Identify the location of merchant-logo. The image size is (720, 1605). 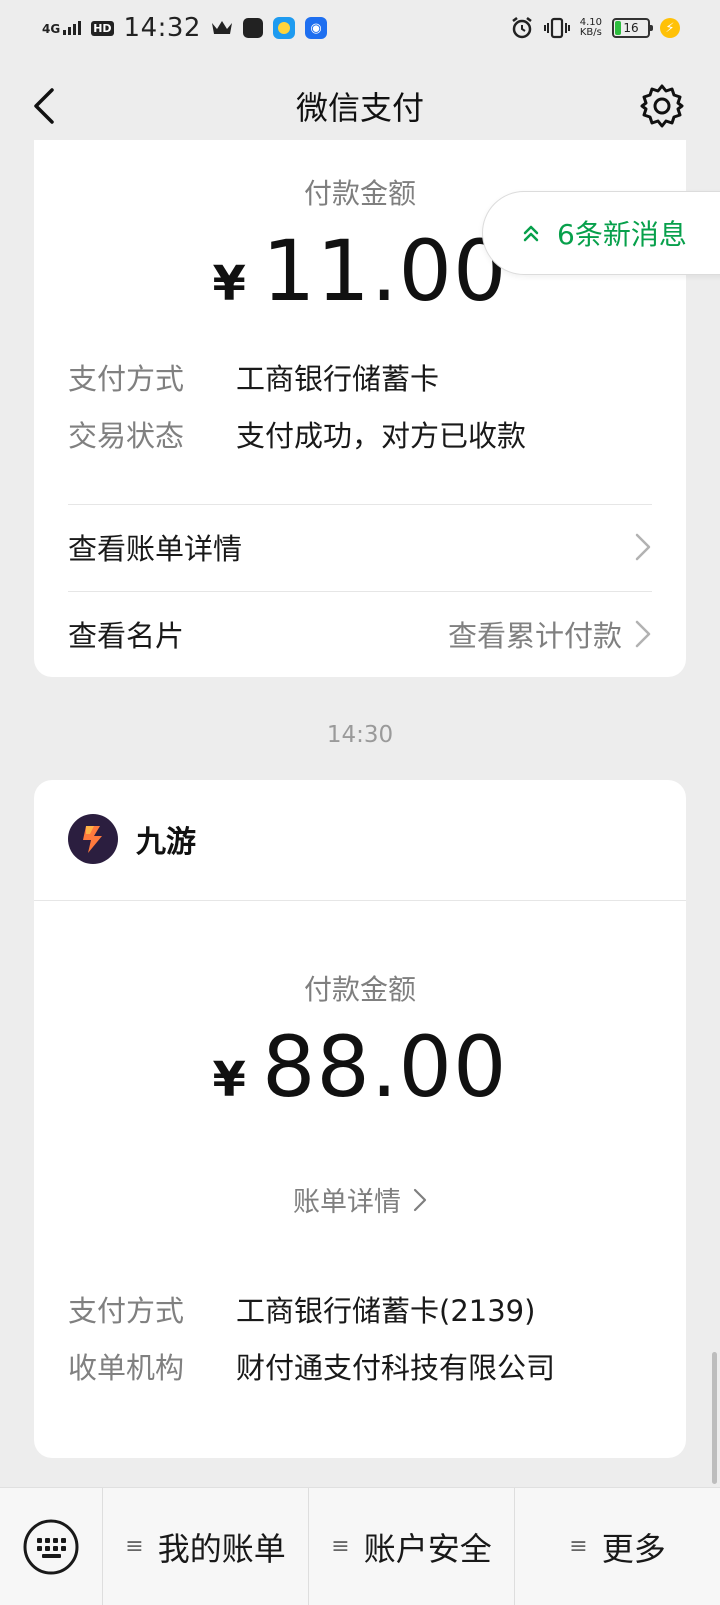
(93, 839).